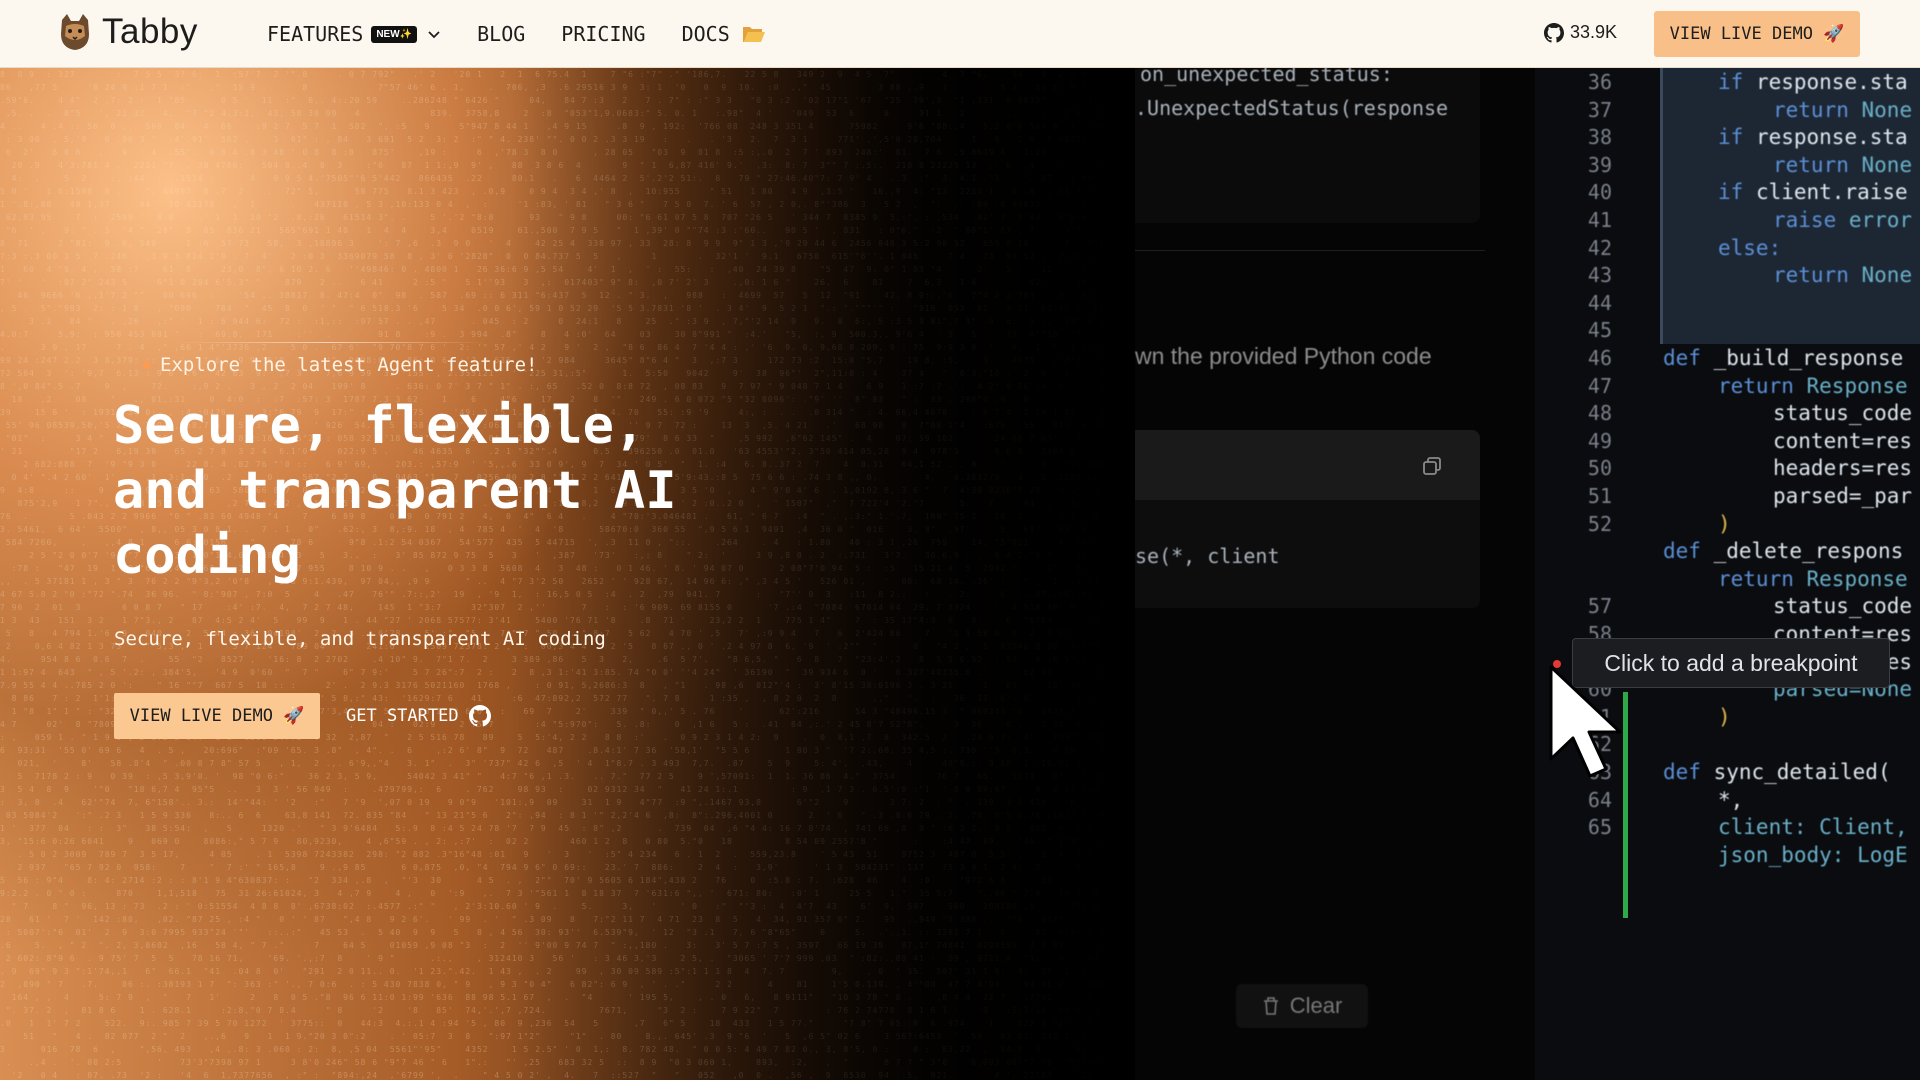 The width and height of the screenshot is (1920, 1080). What do you see at coordinates (402, 716) in the screenshot?
I see `get-started-label: GET STARTED` at bounding box center [402, 716].